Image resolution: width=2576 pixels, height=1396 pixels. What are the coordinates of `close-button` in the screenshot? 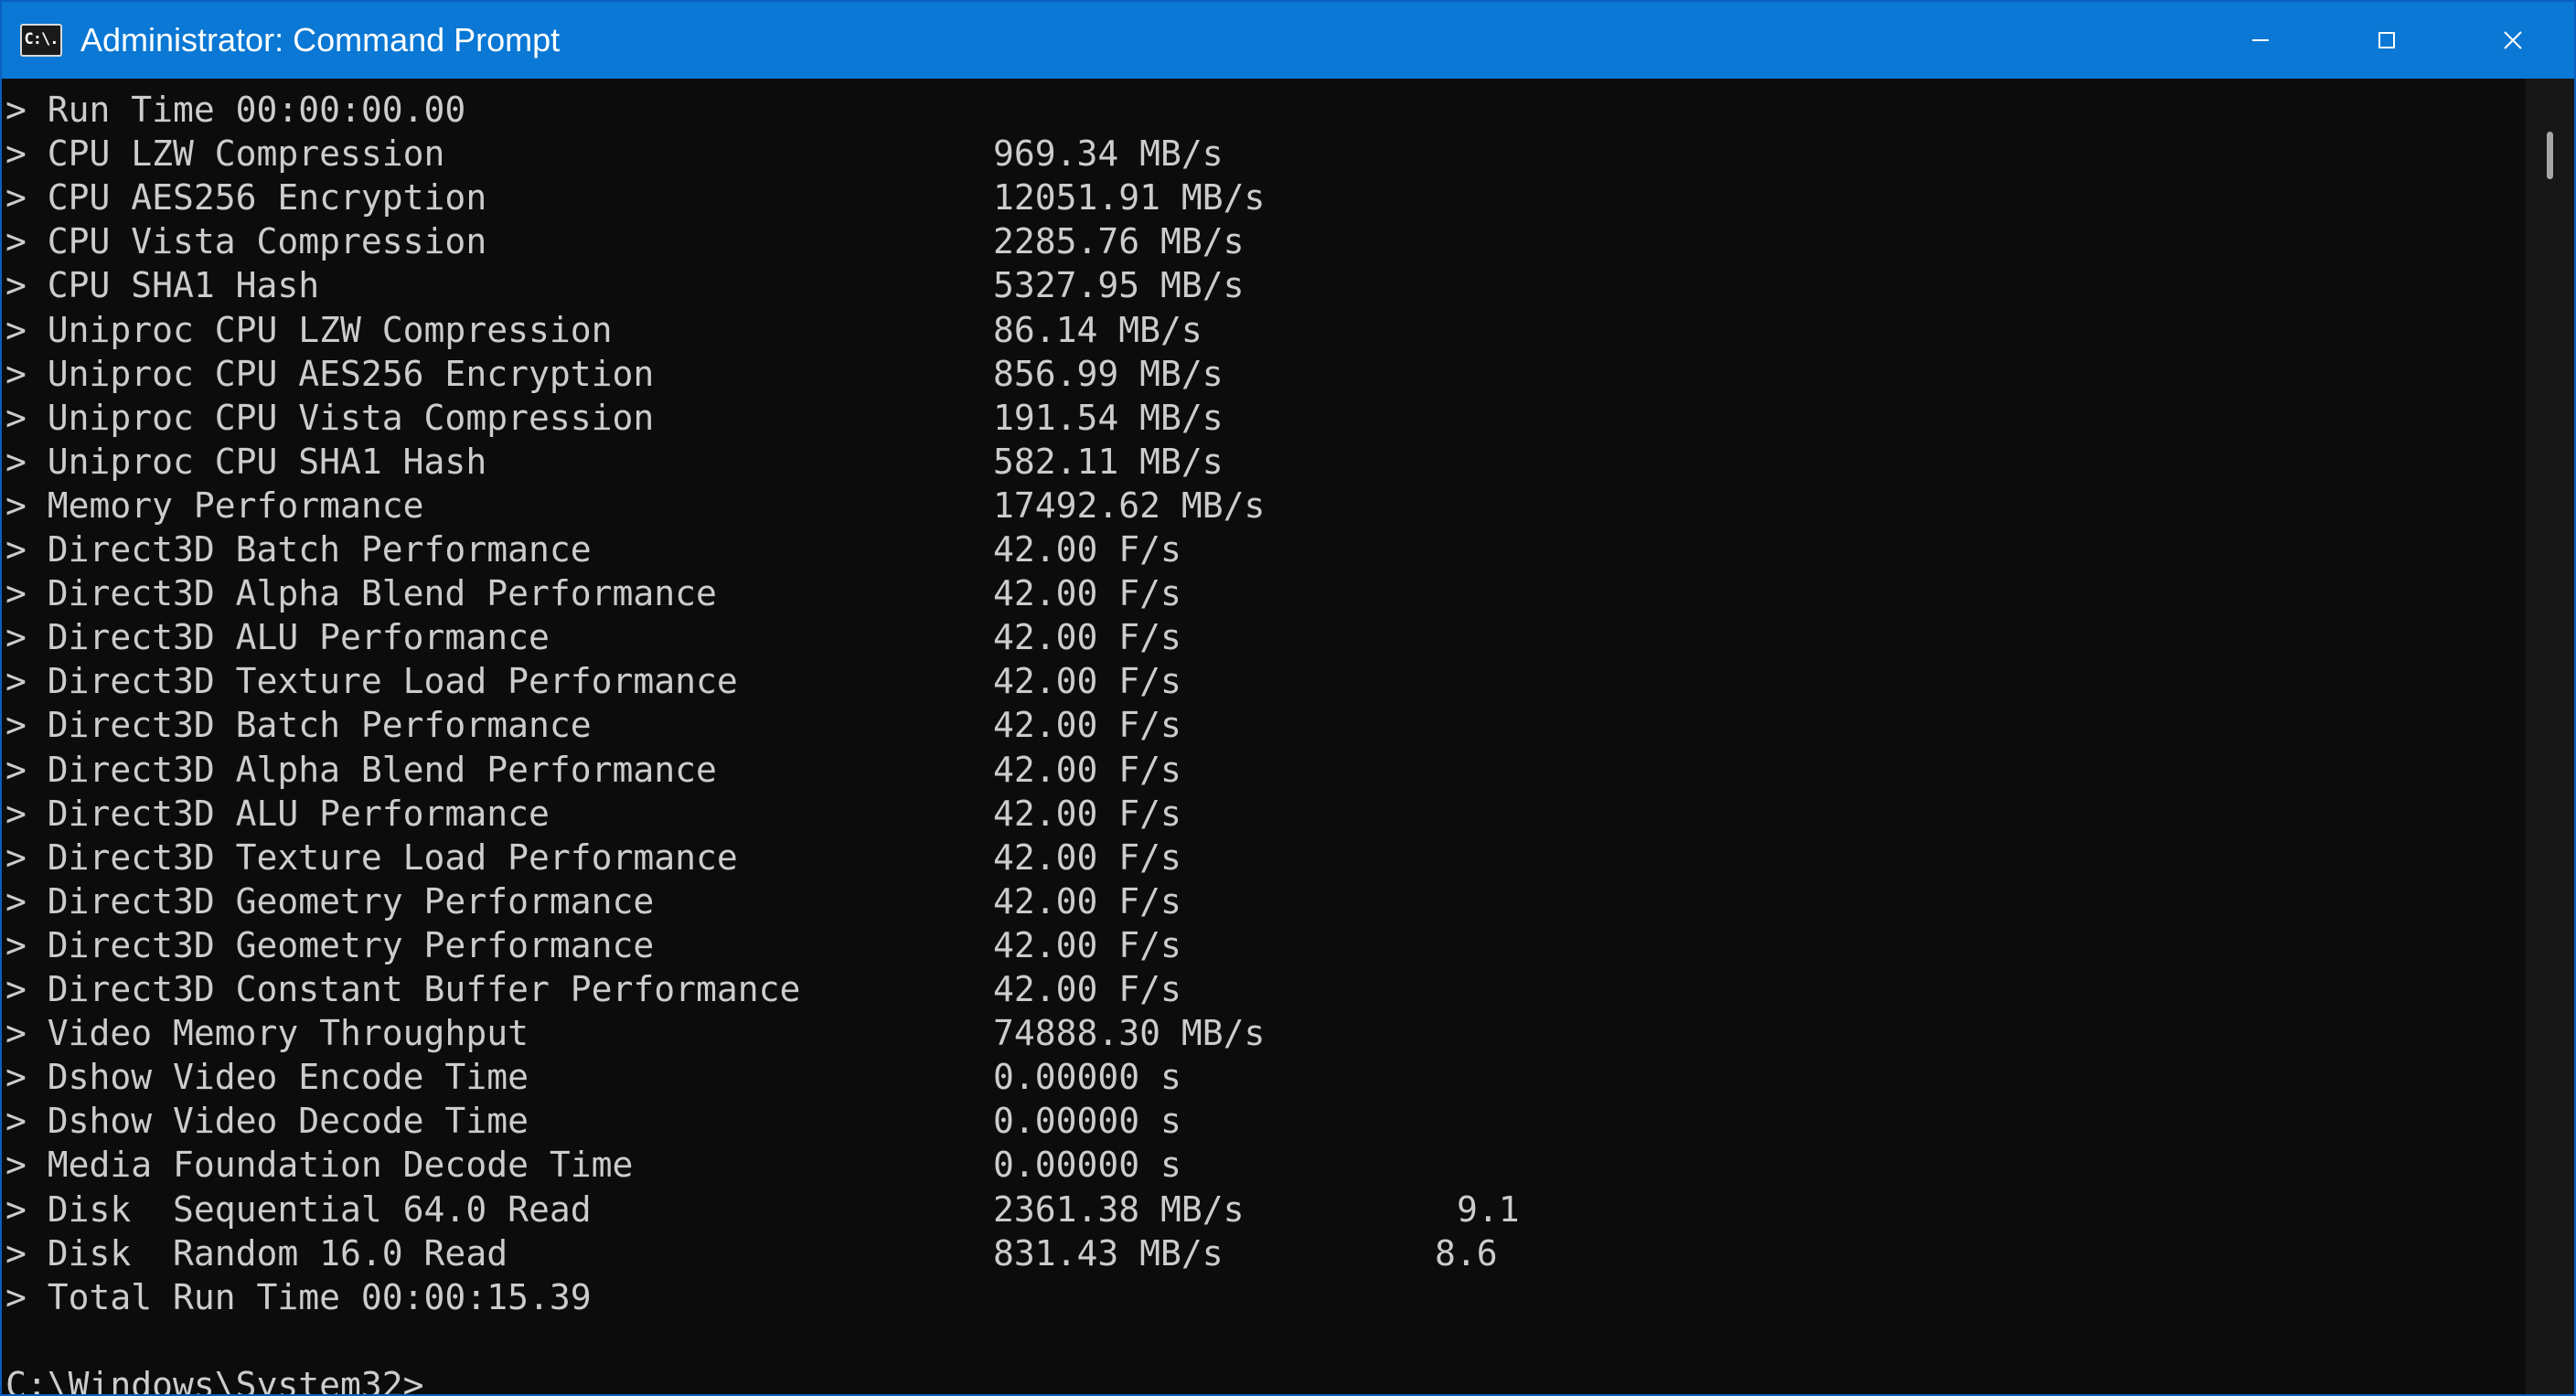 It's located at (2512, 40).